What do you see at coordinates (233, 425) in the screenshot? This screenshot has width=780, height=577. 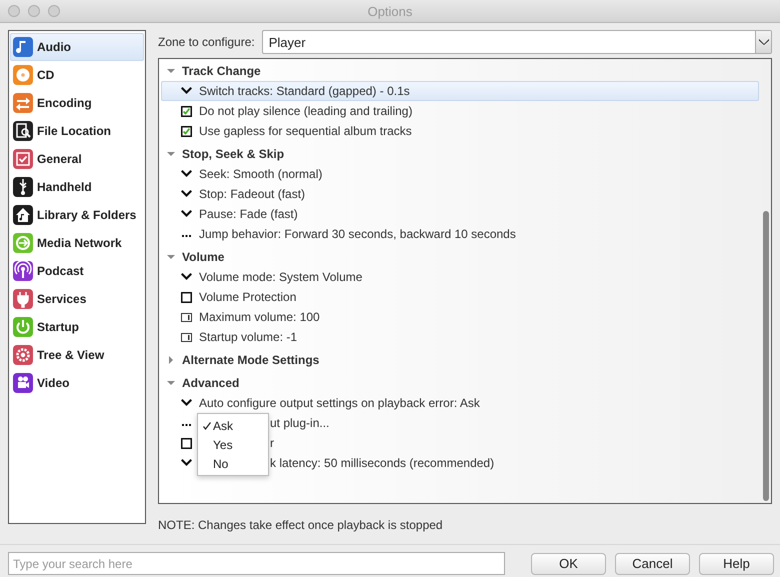 I see `menu-item: Ask` at bounding box center [233, 425].